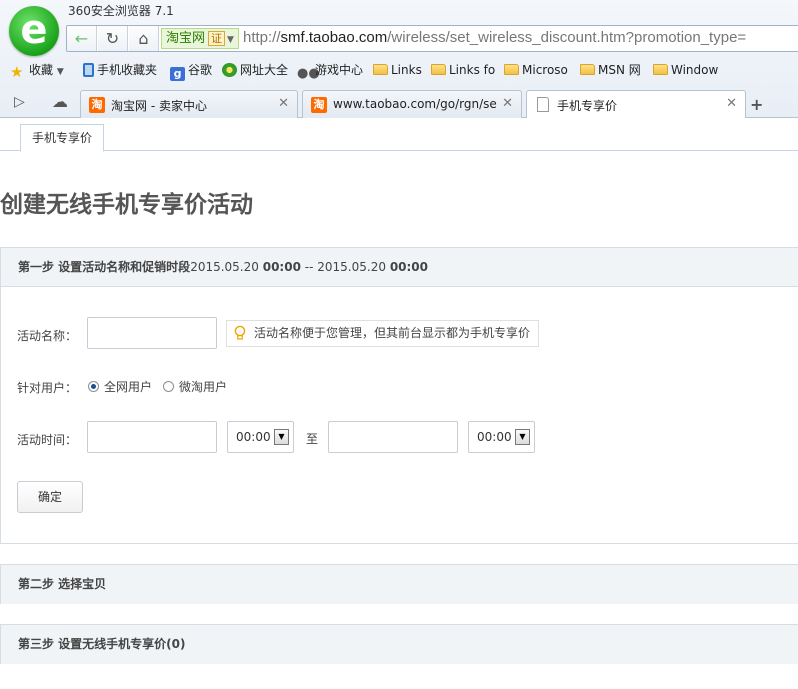 This screenshot has height=689, width=798. Describe the element at coordinates (399, 135) in the screenshot. I see `page-subtabs: 手机专享价` at that location.